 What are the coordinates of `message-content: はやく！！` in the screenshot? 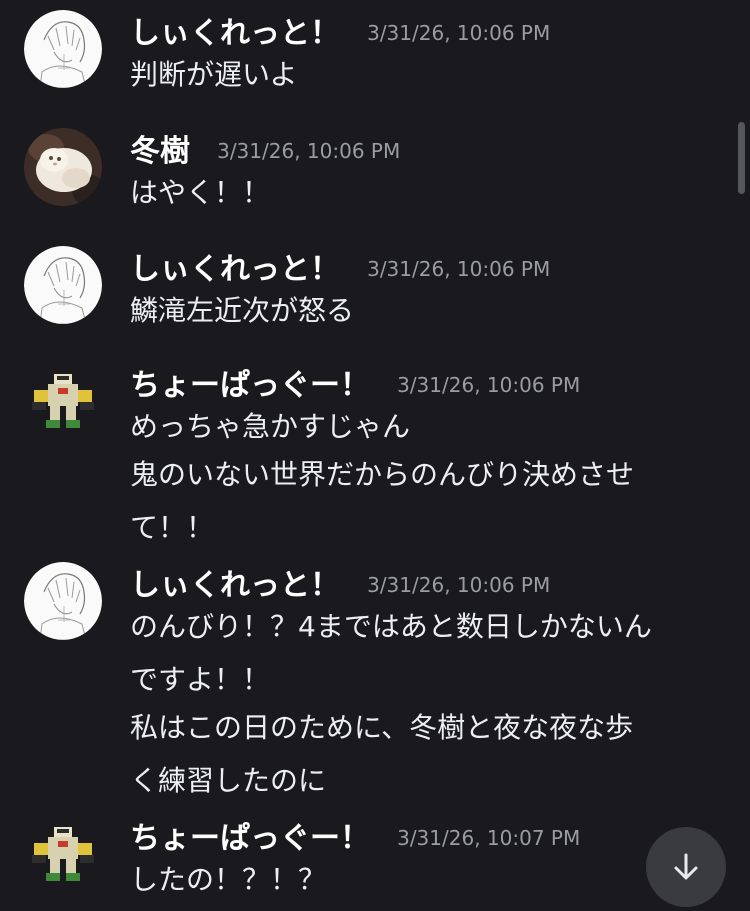 It's located at (425, 193).